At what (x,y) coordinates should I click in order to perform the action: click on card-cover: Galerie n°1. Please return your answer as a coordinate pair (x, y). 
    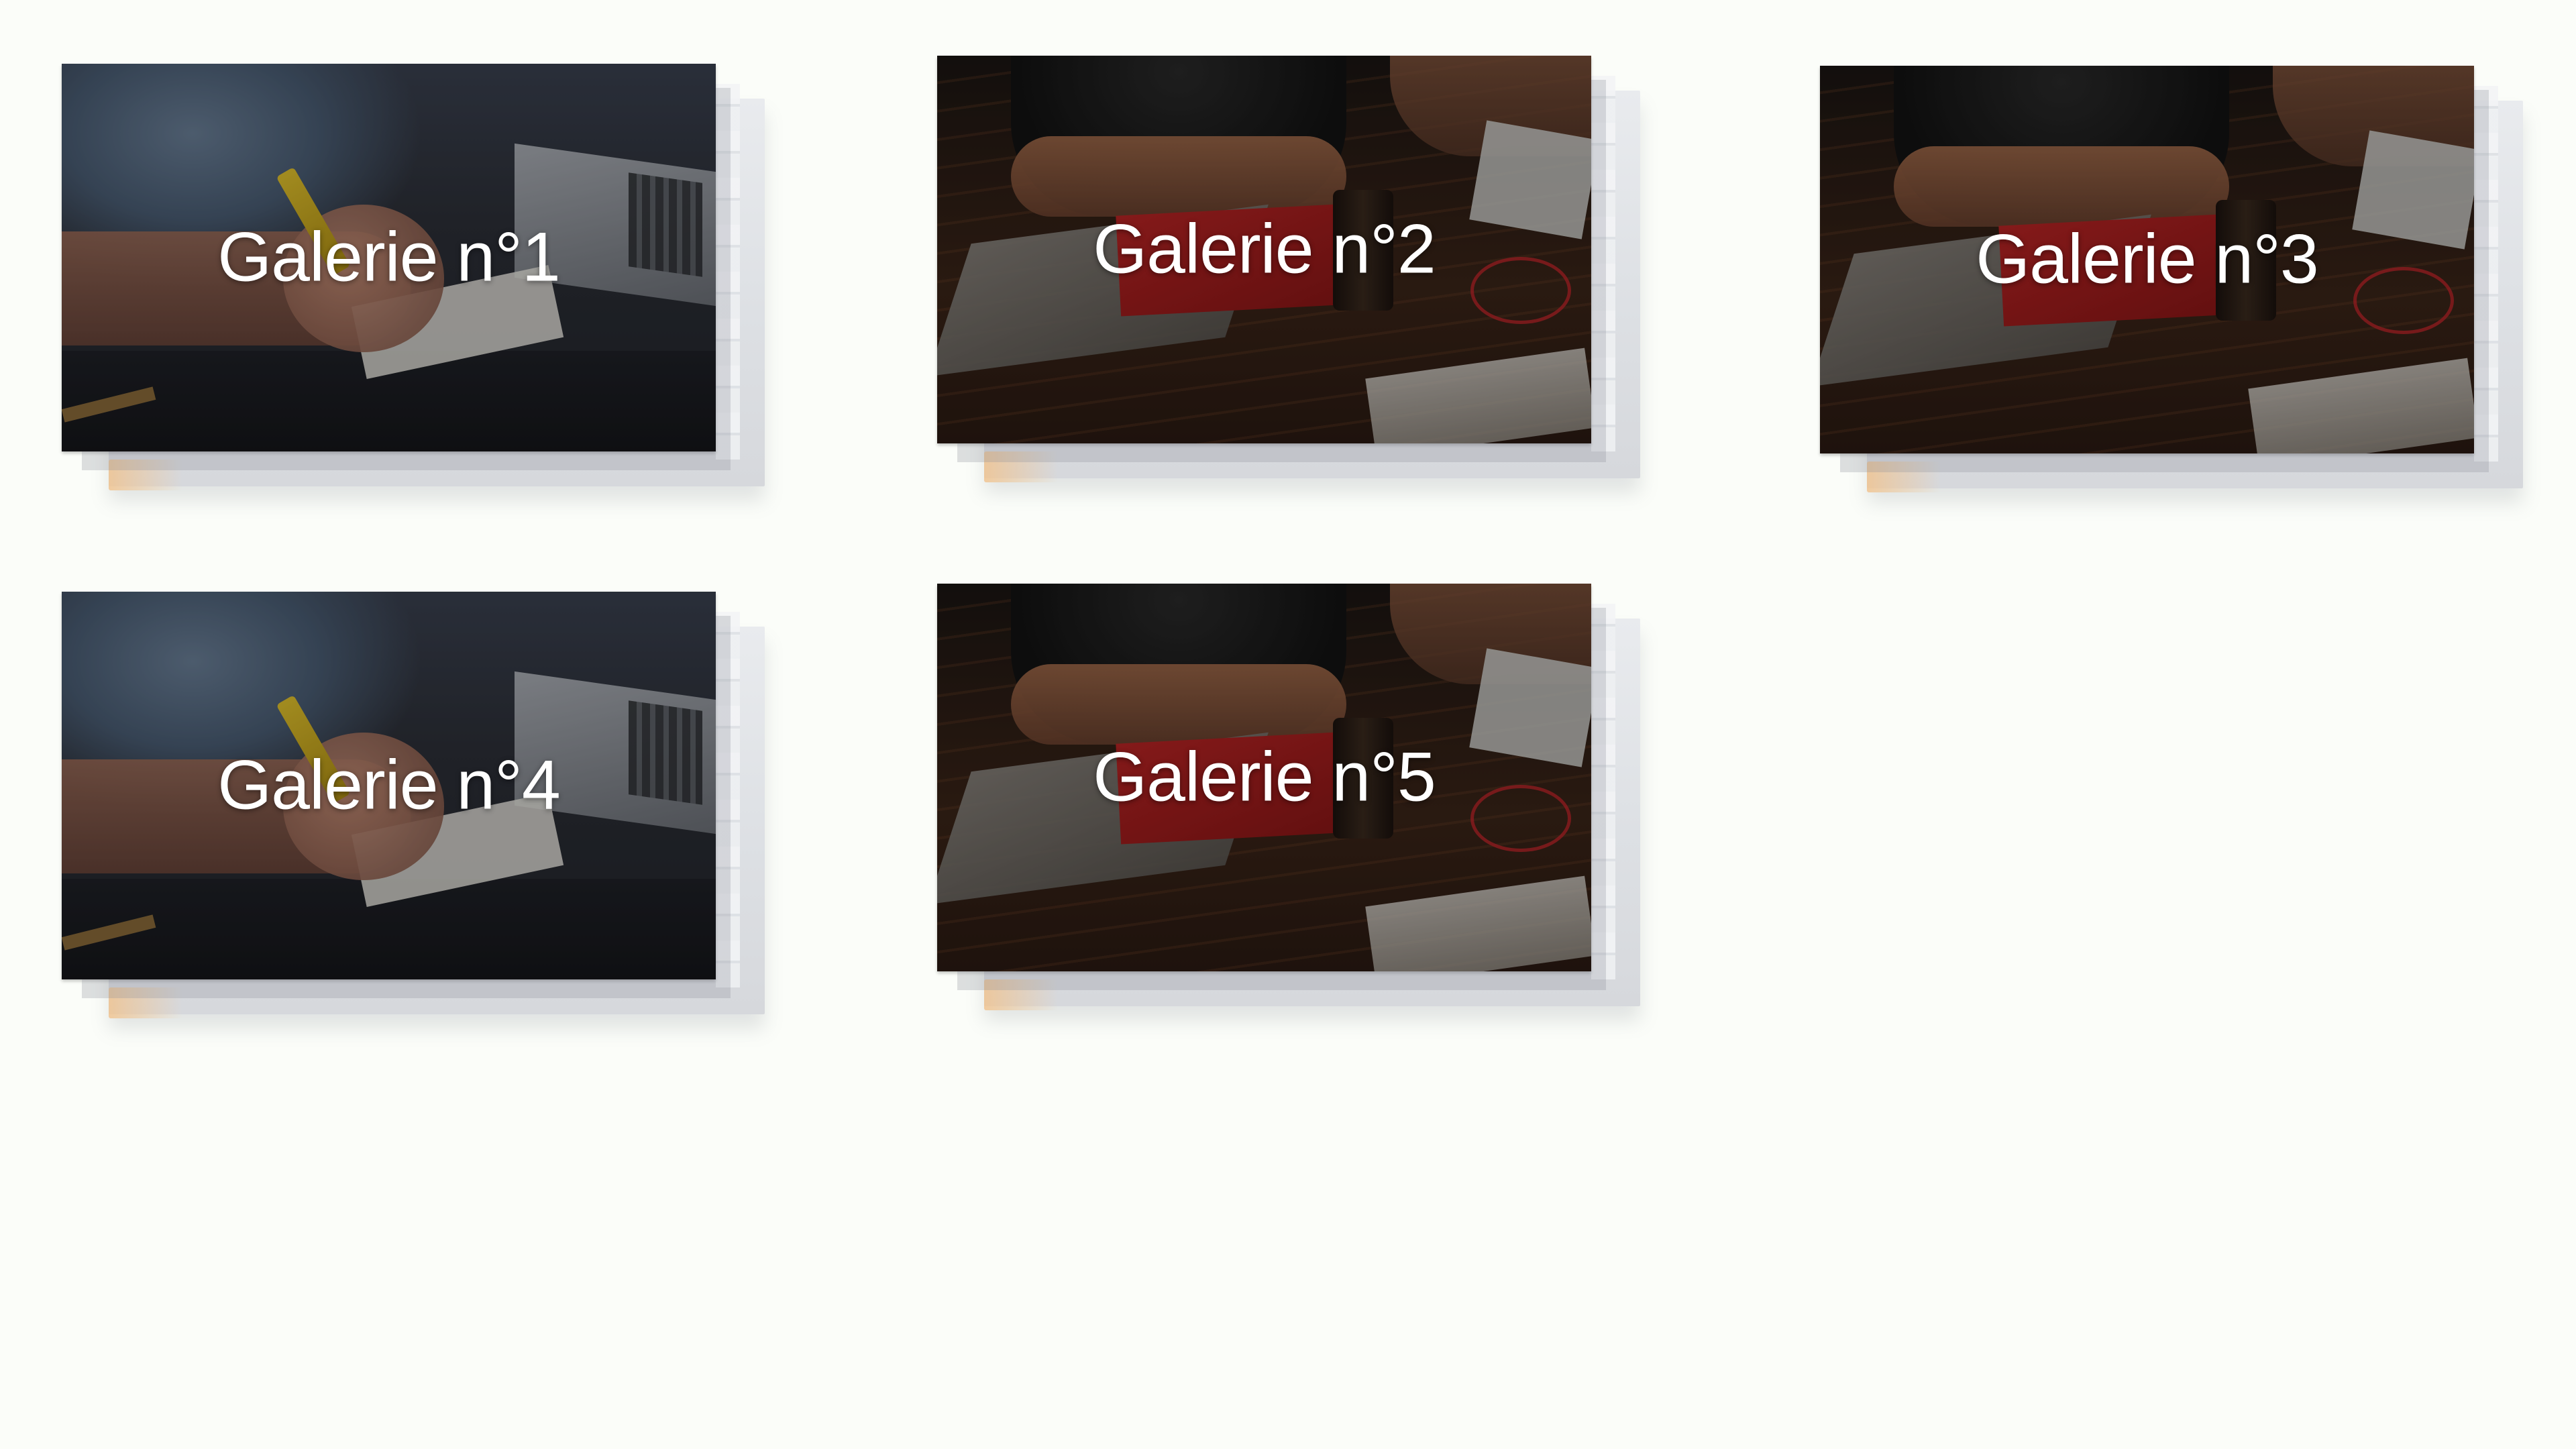
    Looking at the image, I should click on (389, 257).